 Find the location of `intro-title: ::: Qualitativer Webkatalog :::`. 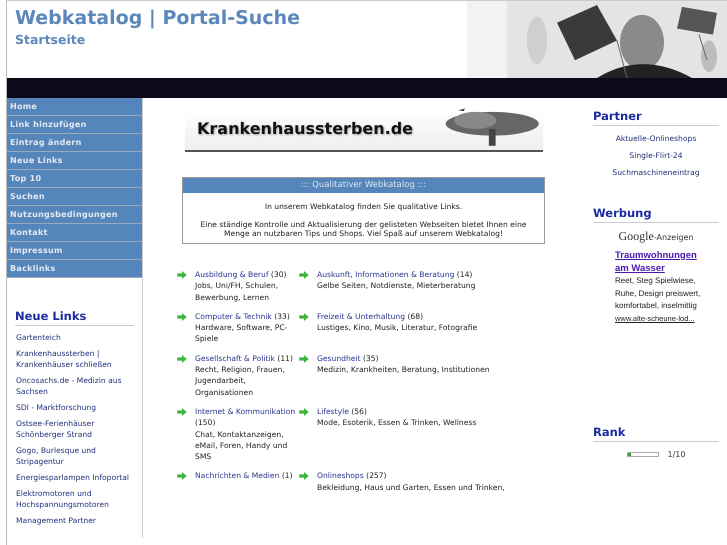

intro-title: ::: Qualitativer Webkatalog ::: is located at coordinates (363, 185).